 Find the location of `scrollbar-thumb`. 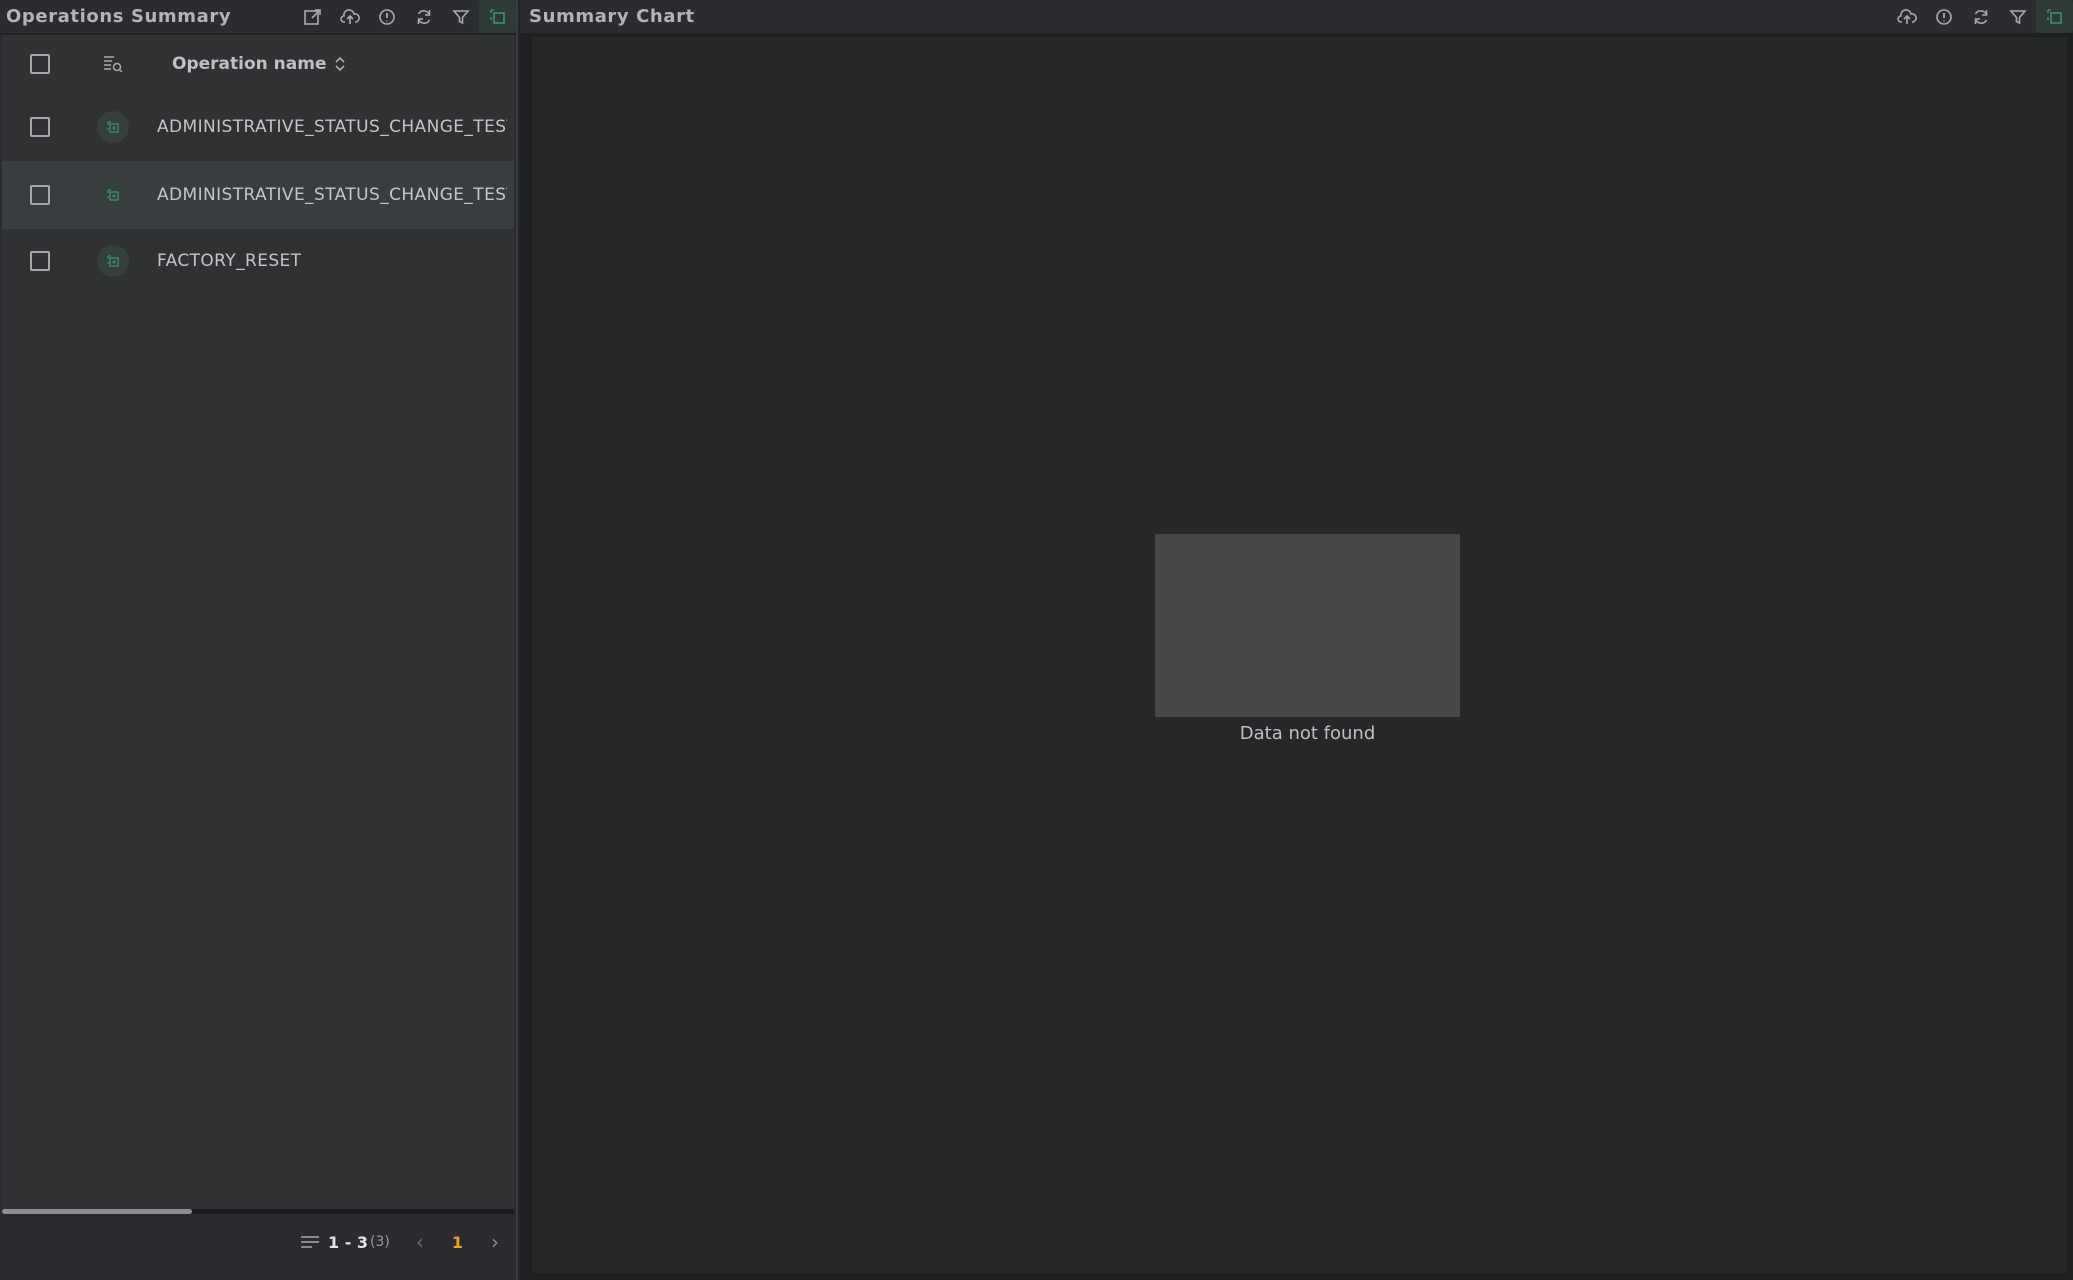

scrollbar-thumb is located at coordinates (97, 1211).